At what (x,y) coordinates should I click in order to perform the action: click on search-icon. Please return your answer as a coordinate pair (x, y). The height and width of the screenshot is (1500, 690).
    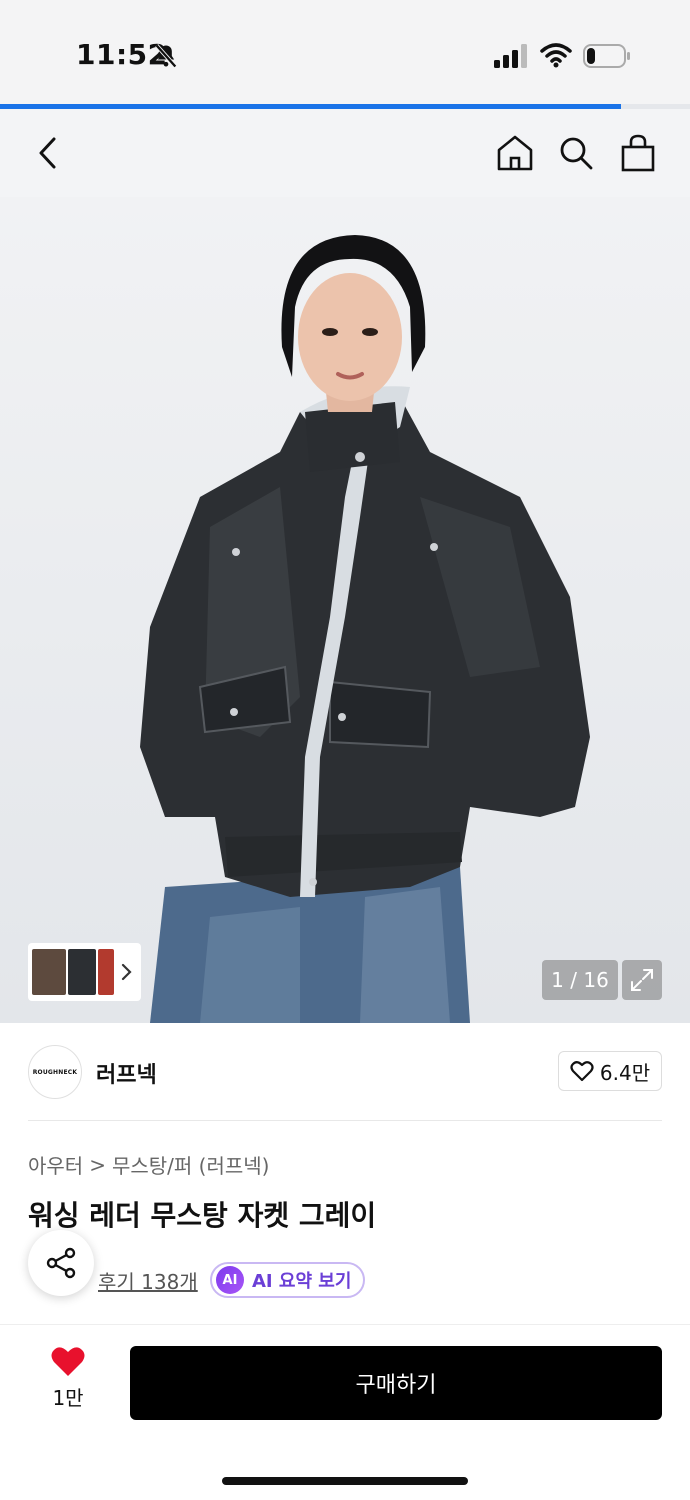
    Looking at the image, I should click on (576, 153).